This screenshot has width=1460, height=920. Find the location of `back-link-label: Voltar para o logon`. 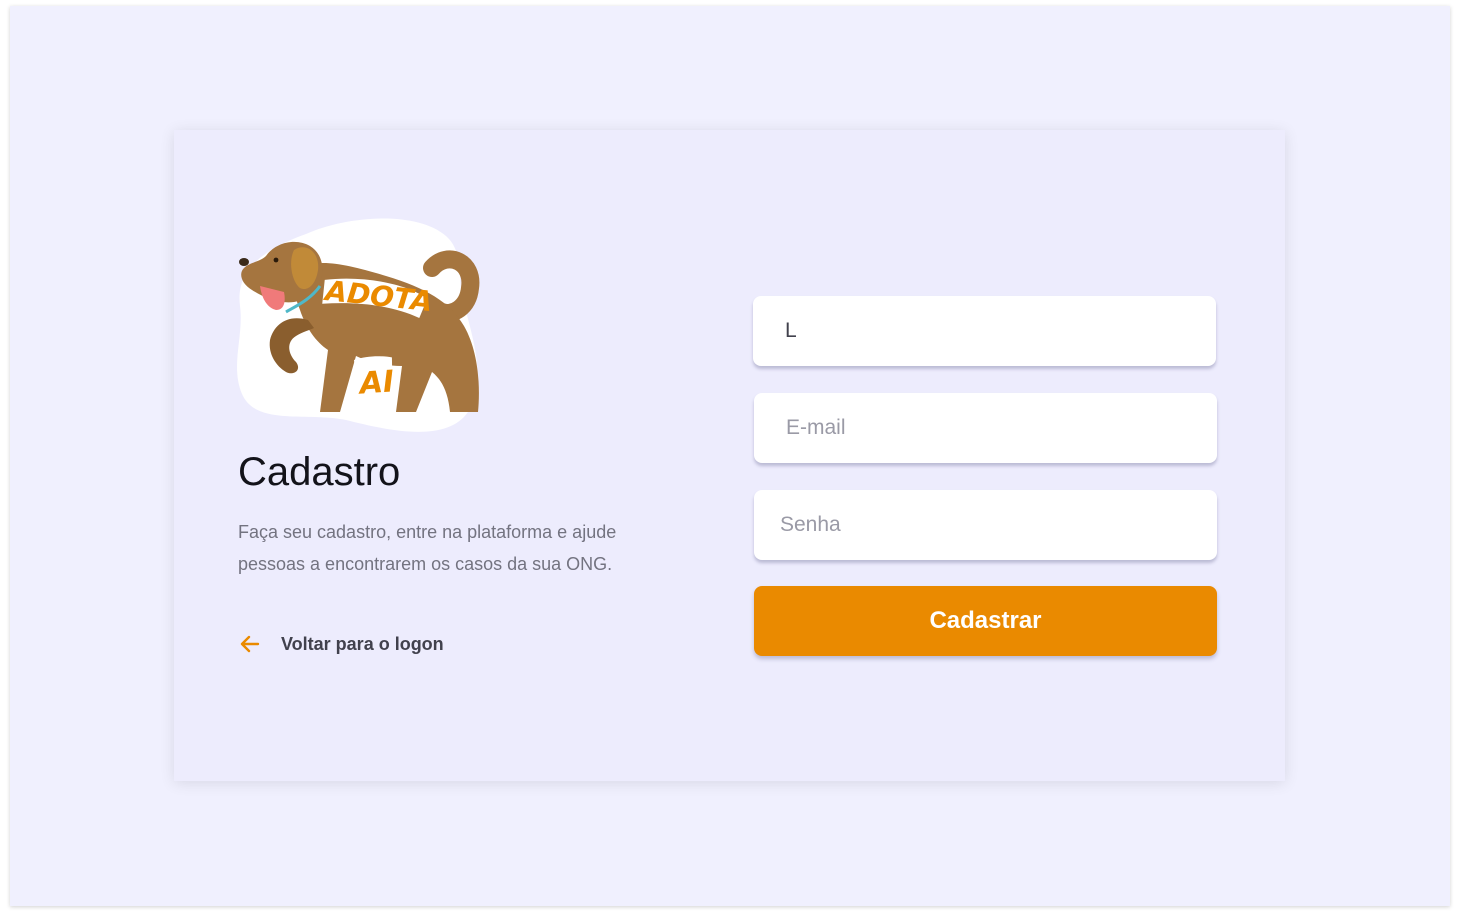

back-link-label: Voltar para o logon is located at coordinates (362, 643).